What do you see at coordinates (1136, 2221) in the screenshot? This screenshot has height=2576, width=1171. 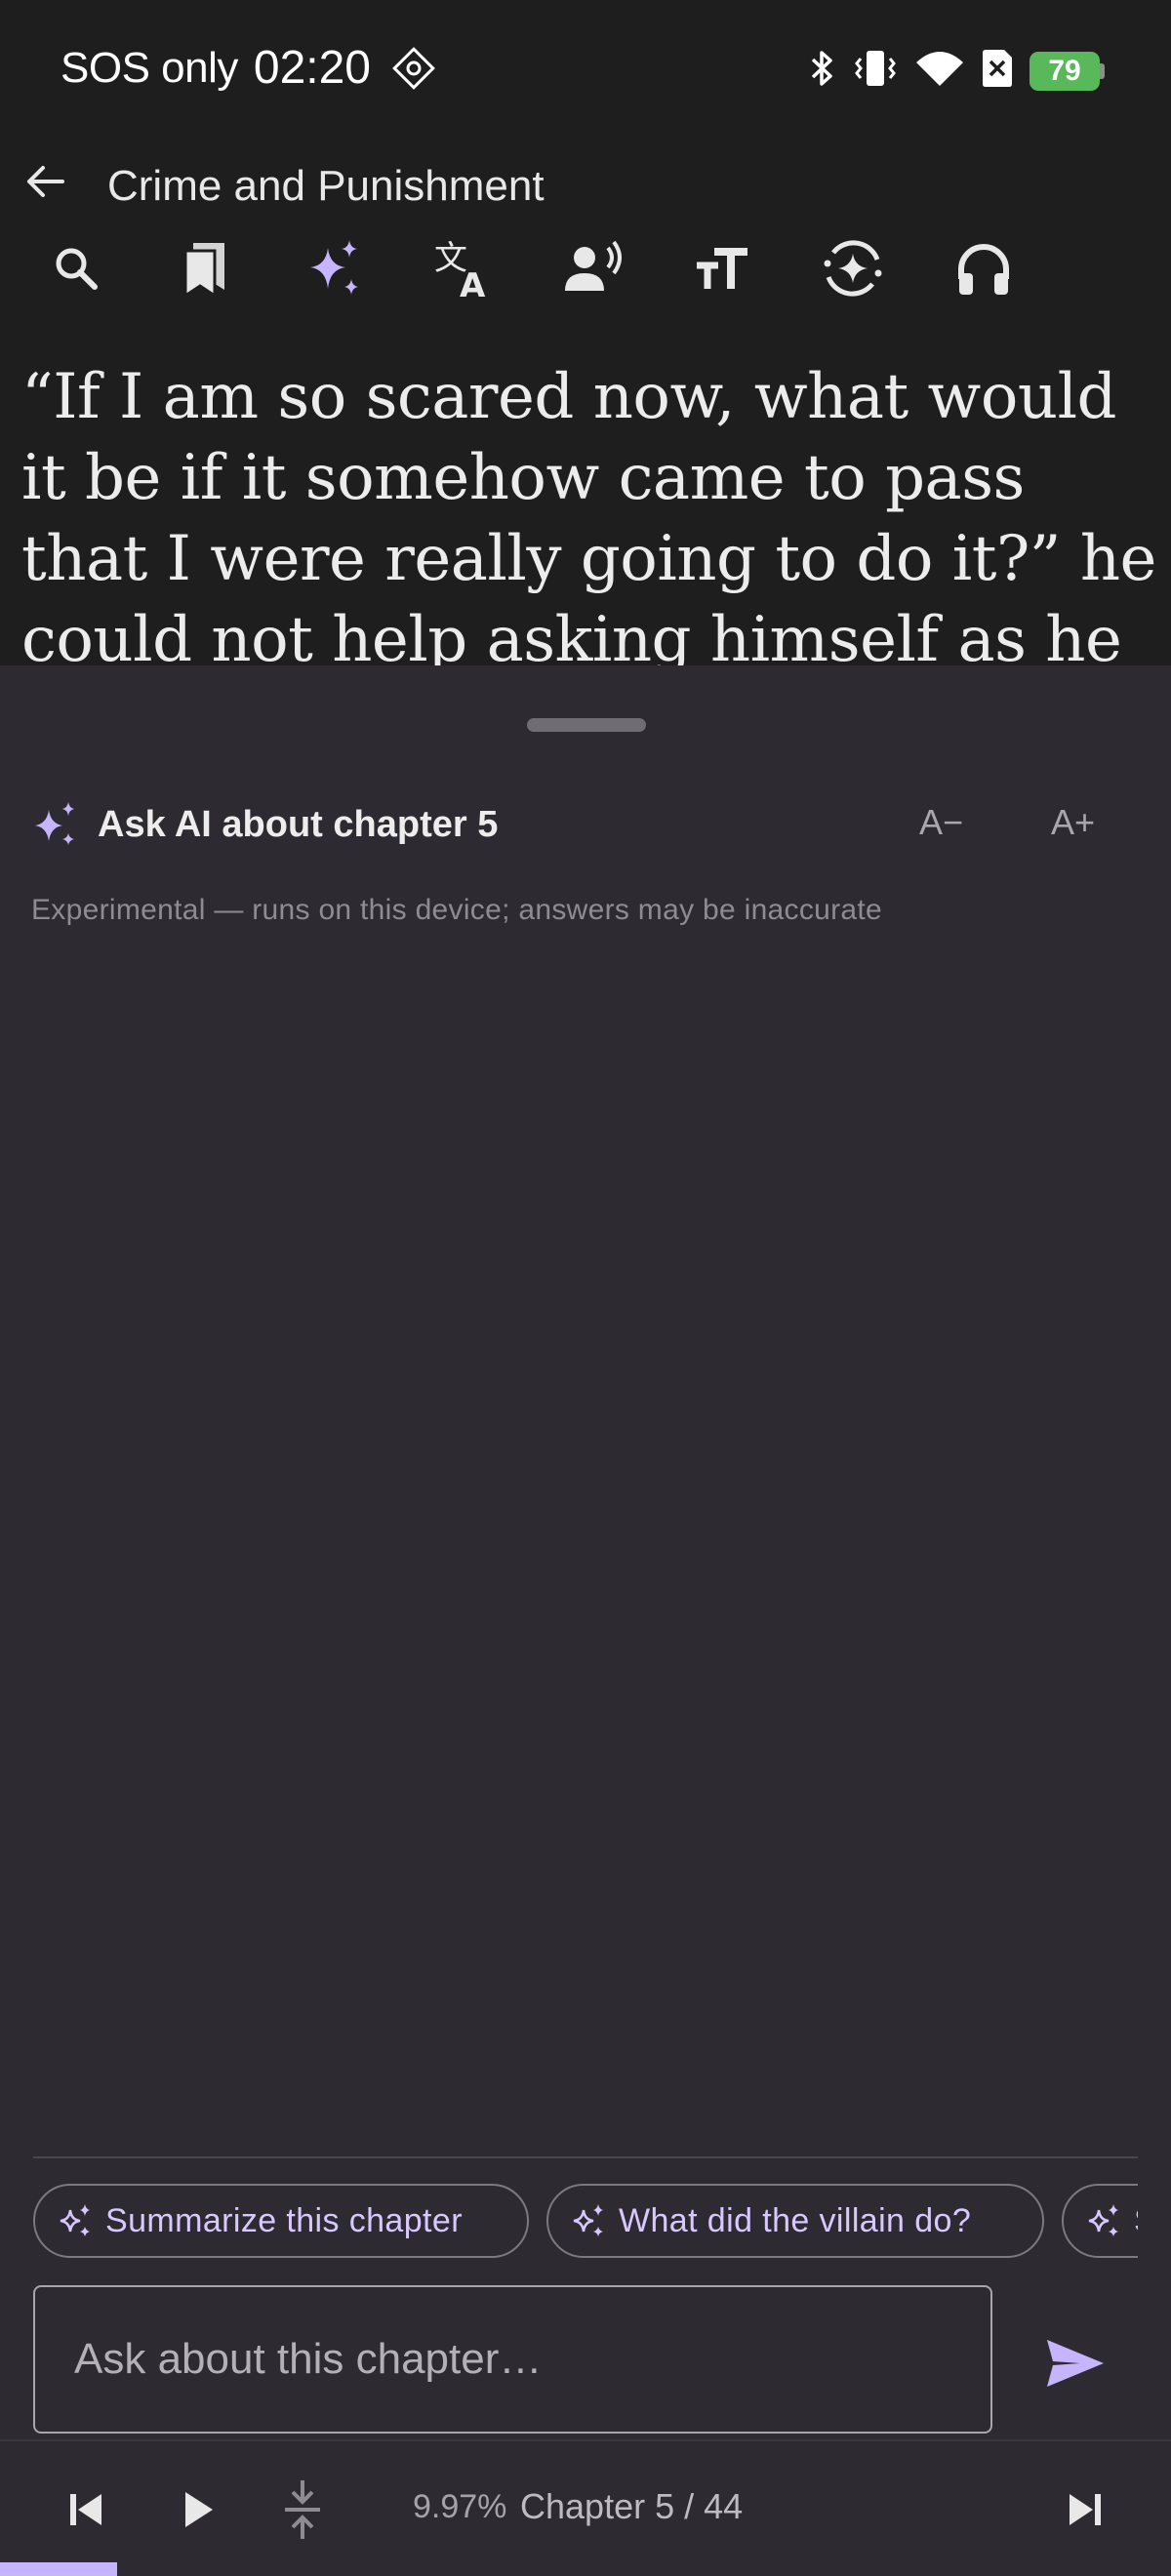 I see `chip-label: S` at bounding box center [1136, 2221].